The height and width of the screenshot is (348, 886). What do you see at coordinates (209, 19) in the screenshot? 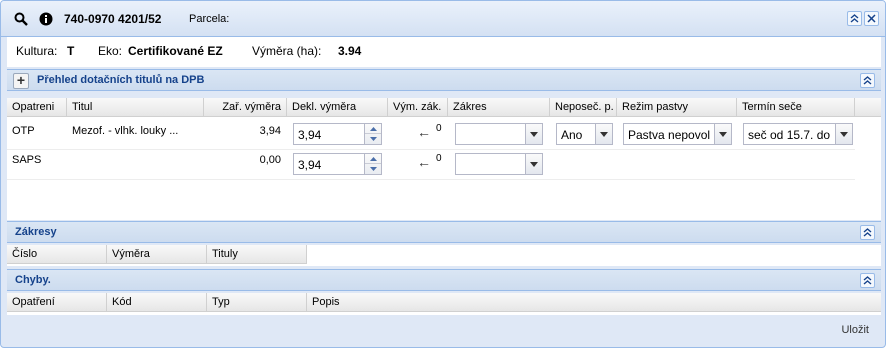
I see `parcela-label: Parcela:` at bounding box center [209, 19].